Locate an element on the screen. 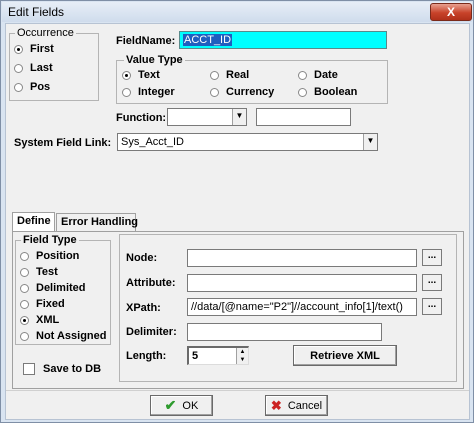 This screenshot has height=423, width=474. field-type-xml-radio: XML is located at coordinates (39, 320).